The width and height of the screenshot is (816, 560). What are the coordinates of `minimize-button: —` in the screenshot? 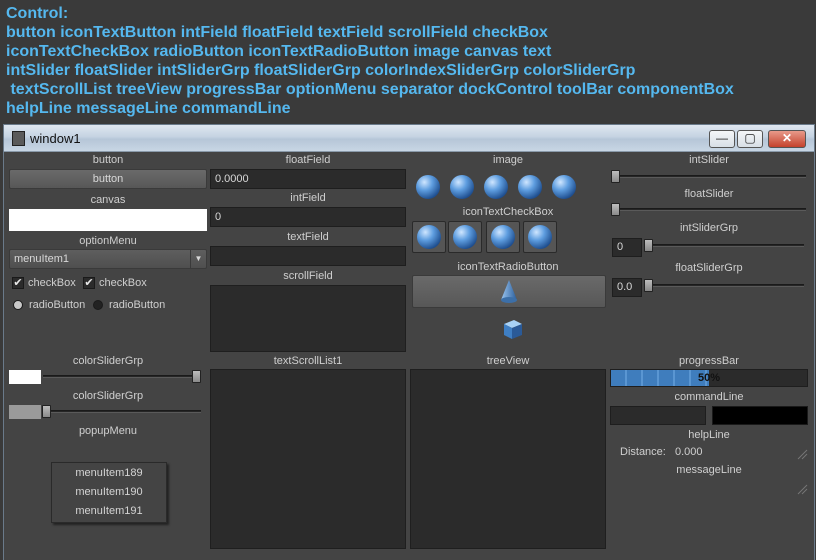 It's located at (722, 139).